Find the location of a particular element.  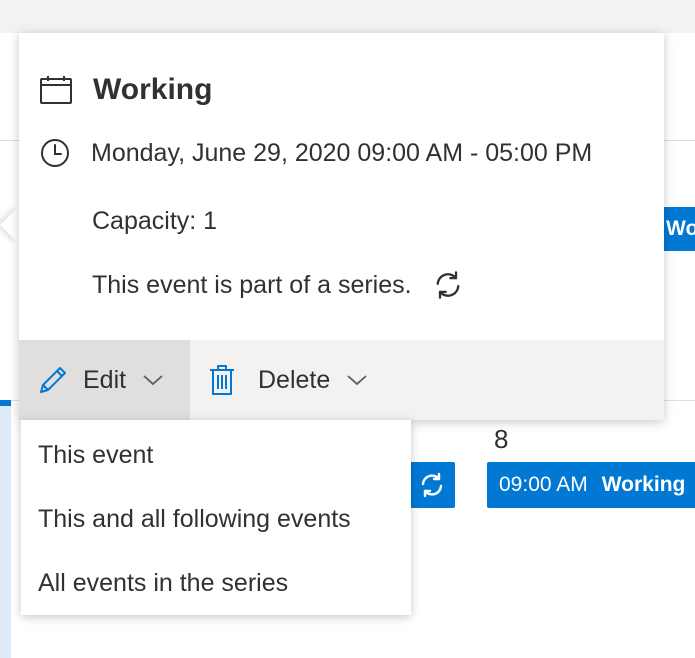

edit-button: Edit is located at coordinates (104, 380).